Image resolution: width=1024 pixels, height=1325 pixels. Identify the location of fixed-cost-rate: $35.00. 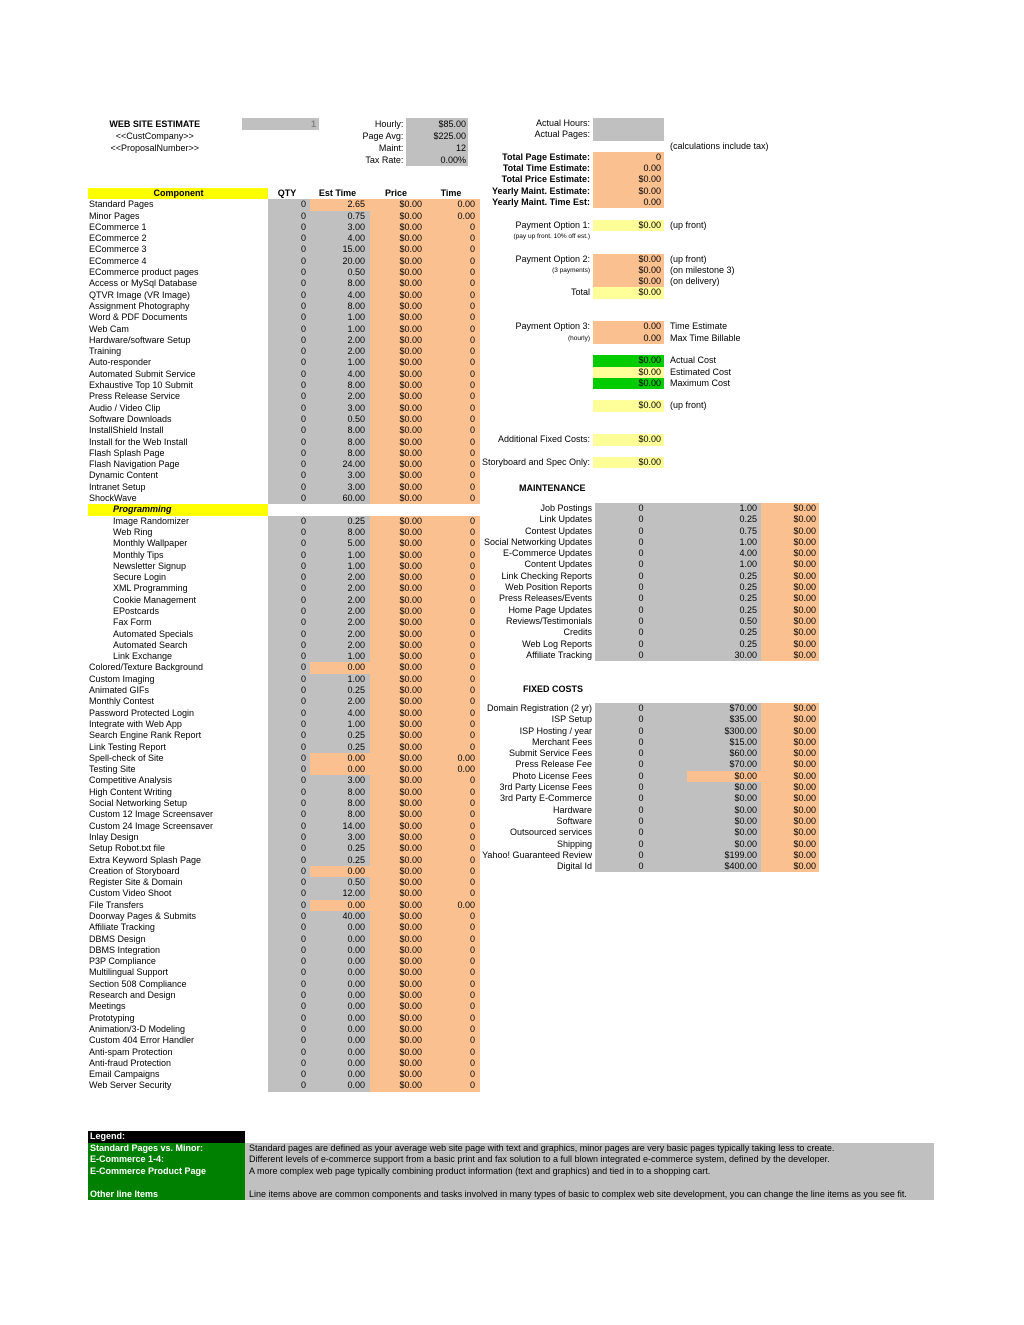
(724, 720).